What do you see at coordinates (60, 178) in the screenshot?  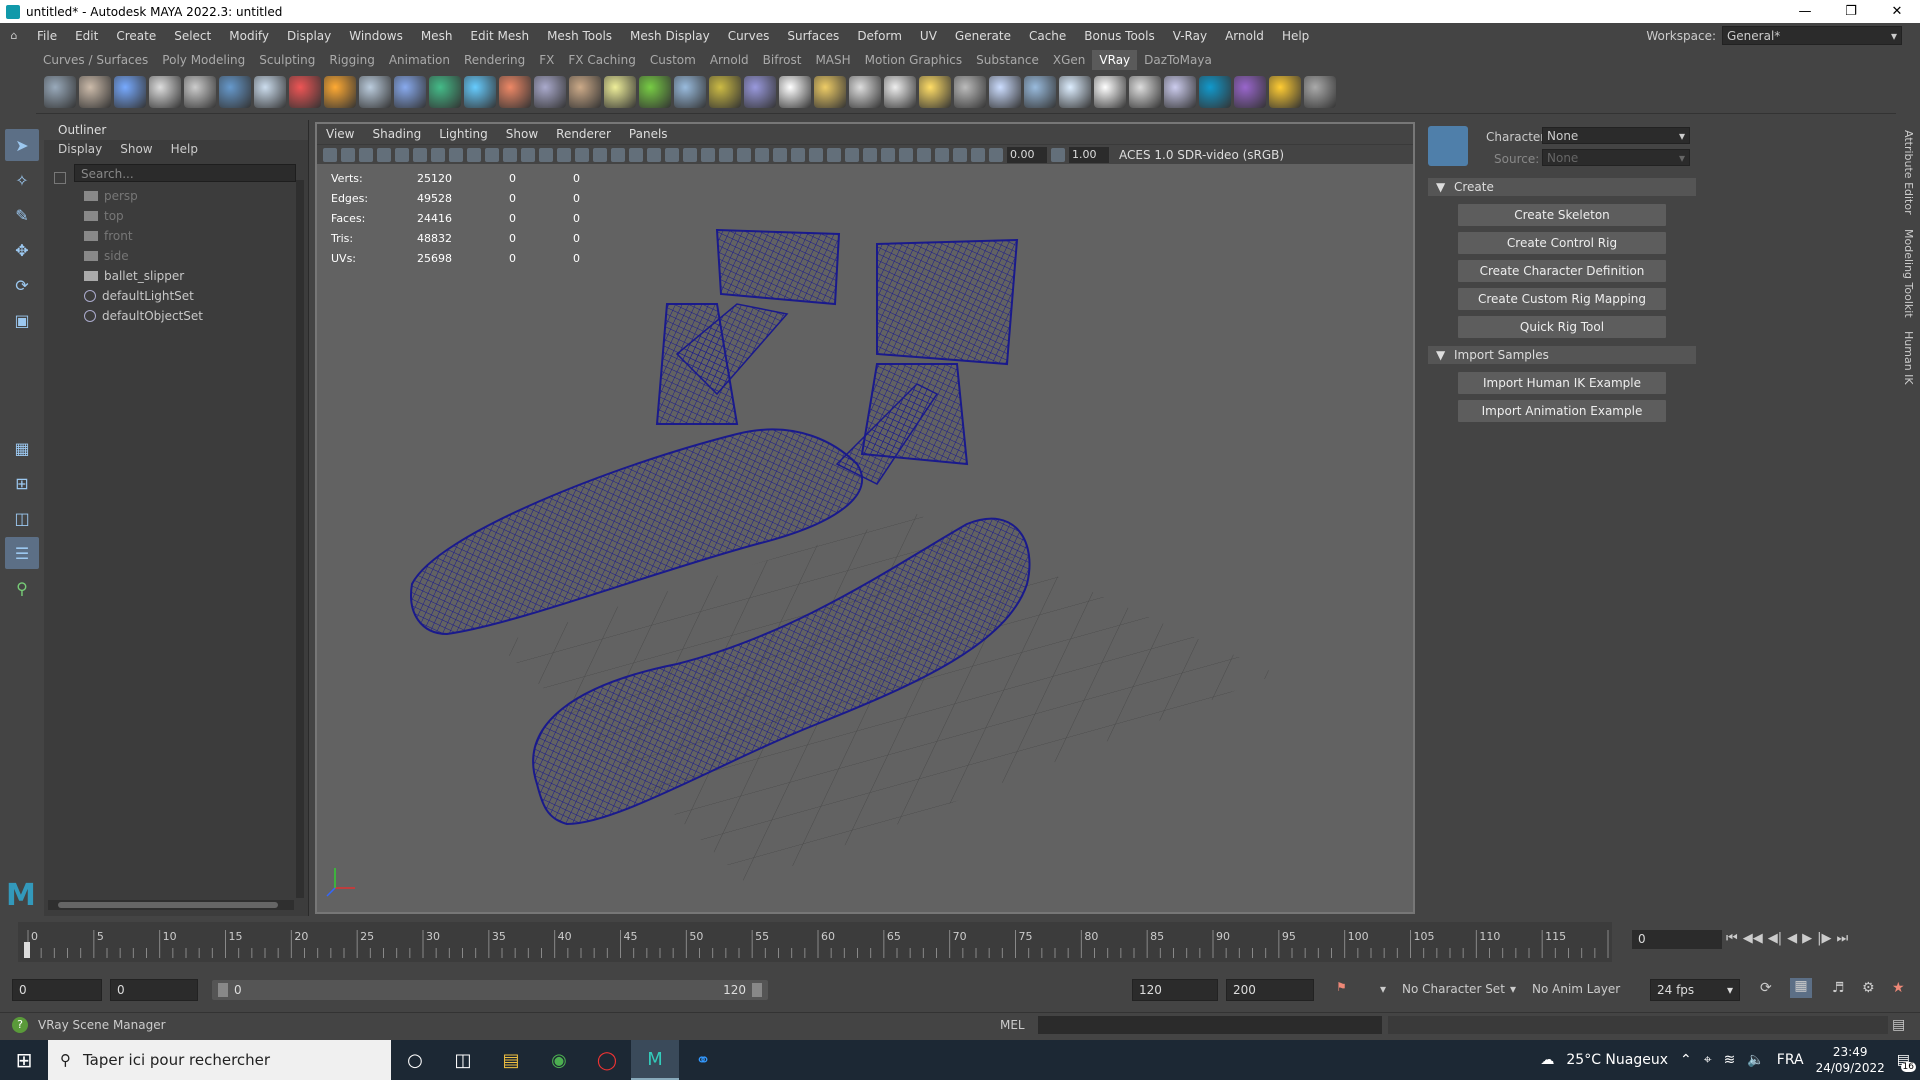 I see `filter-icon` at bounding box center [60, 178].